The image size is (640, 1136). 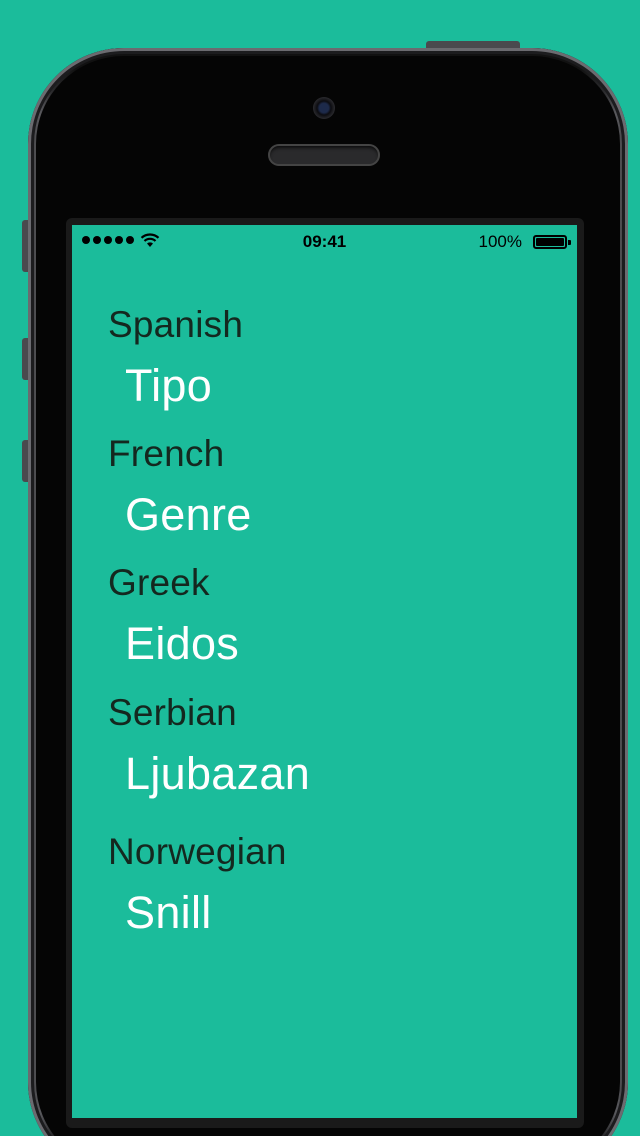 I want to click on translated-word: Genre, so click(x=188, y=514).